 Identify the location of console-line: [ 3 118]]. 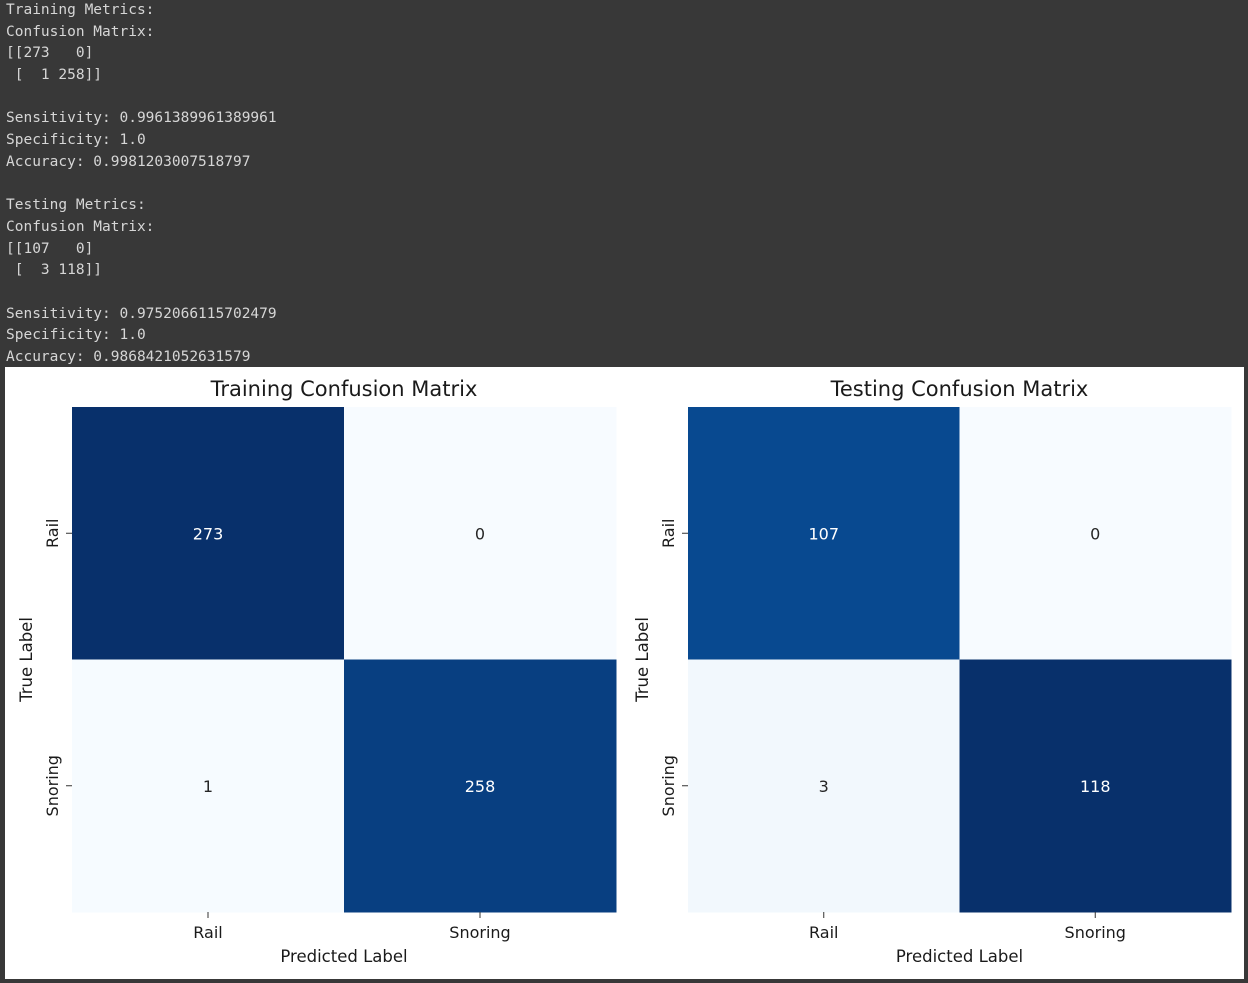
(54, 270).